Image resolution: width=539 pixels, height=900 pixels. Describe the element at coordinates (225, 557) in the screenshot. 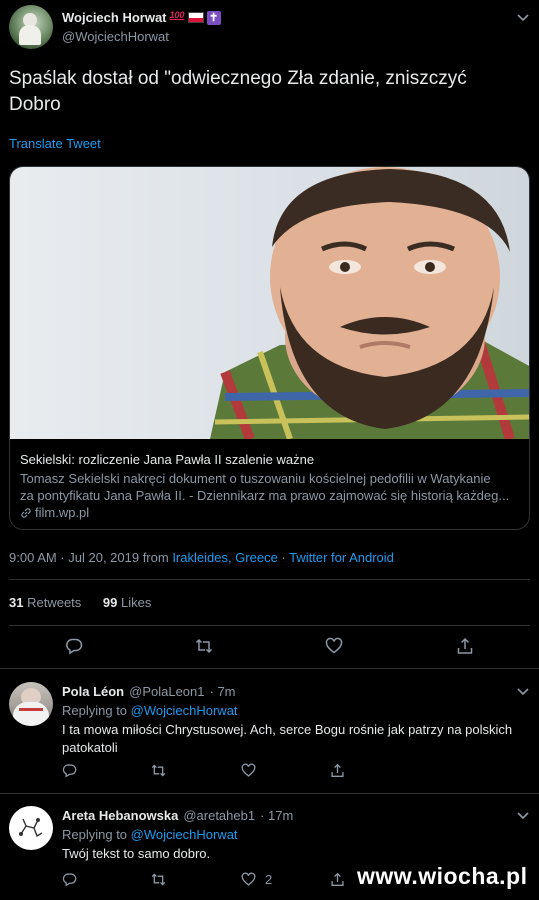

I see `tweet-location: Irakleides, Greece` at that location.